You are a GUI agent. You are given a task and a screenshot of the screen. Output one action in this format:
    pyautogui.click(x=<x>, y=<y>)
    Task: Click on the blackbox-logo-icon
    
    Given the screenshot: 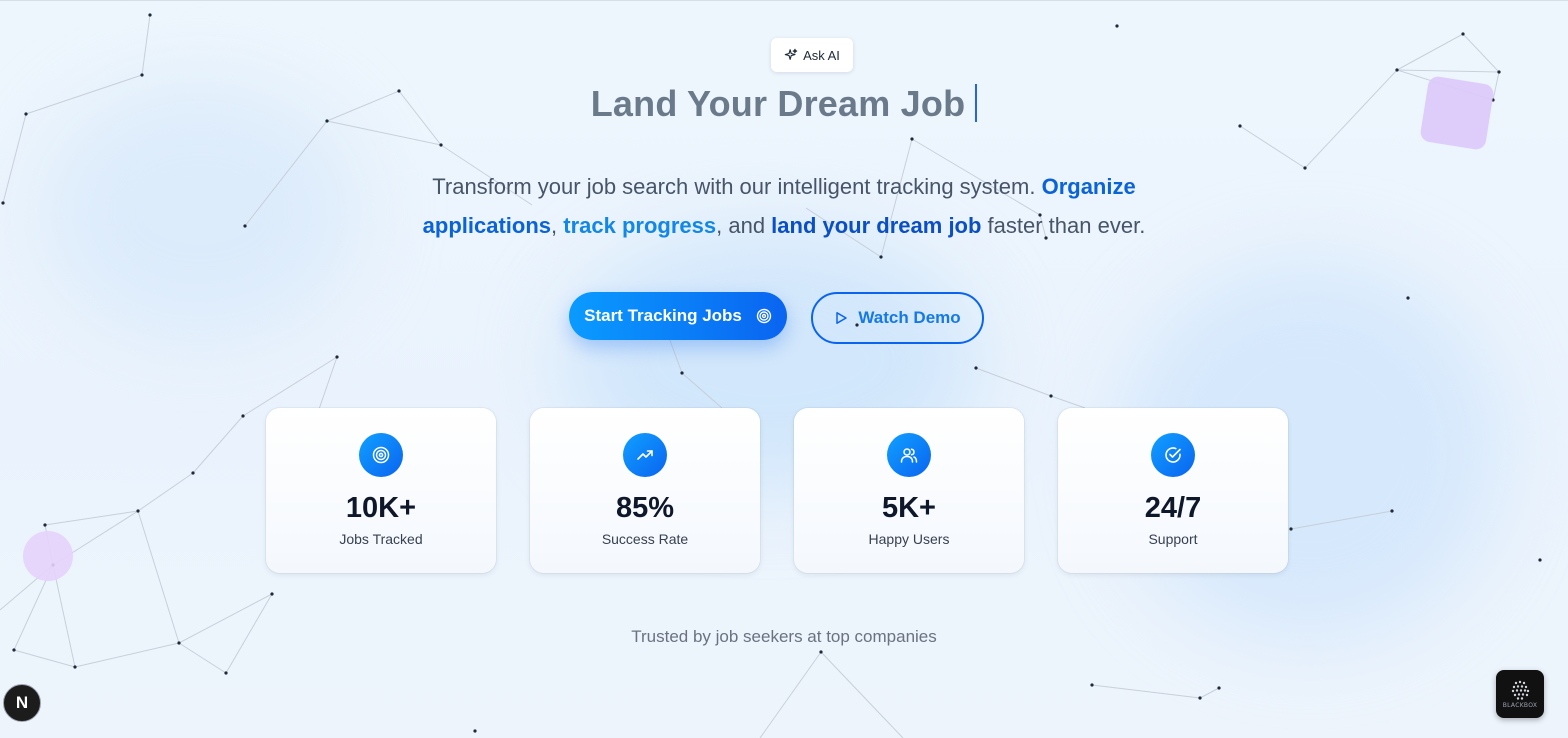 What is the action you would take?
    pyautogui.click(x=1520, y=690)
    